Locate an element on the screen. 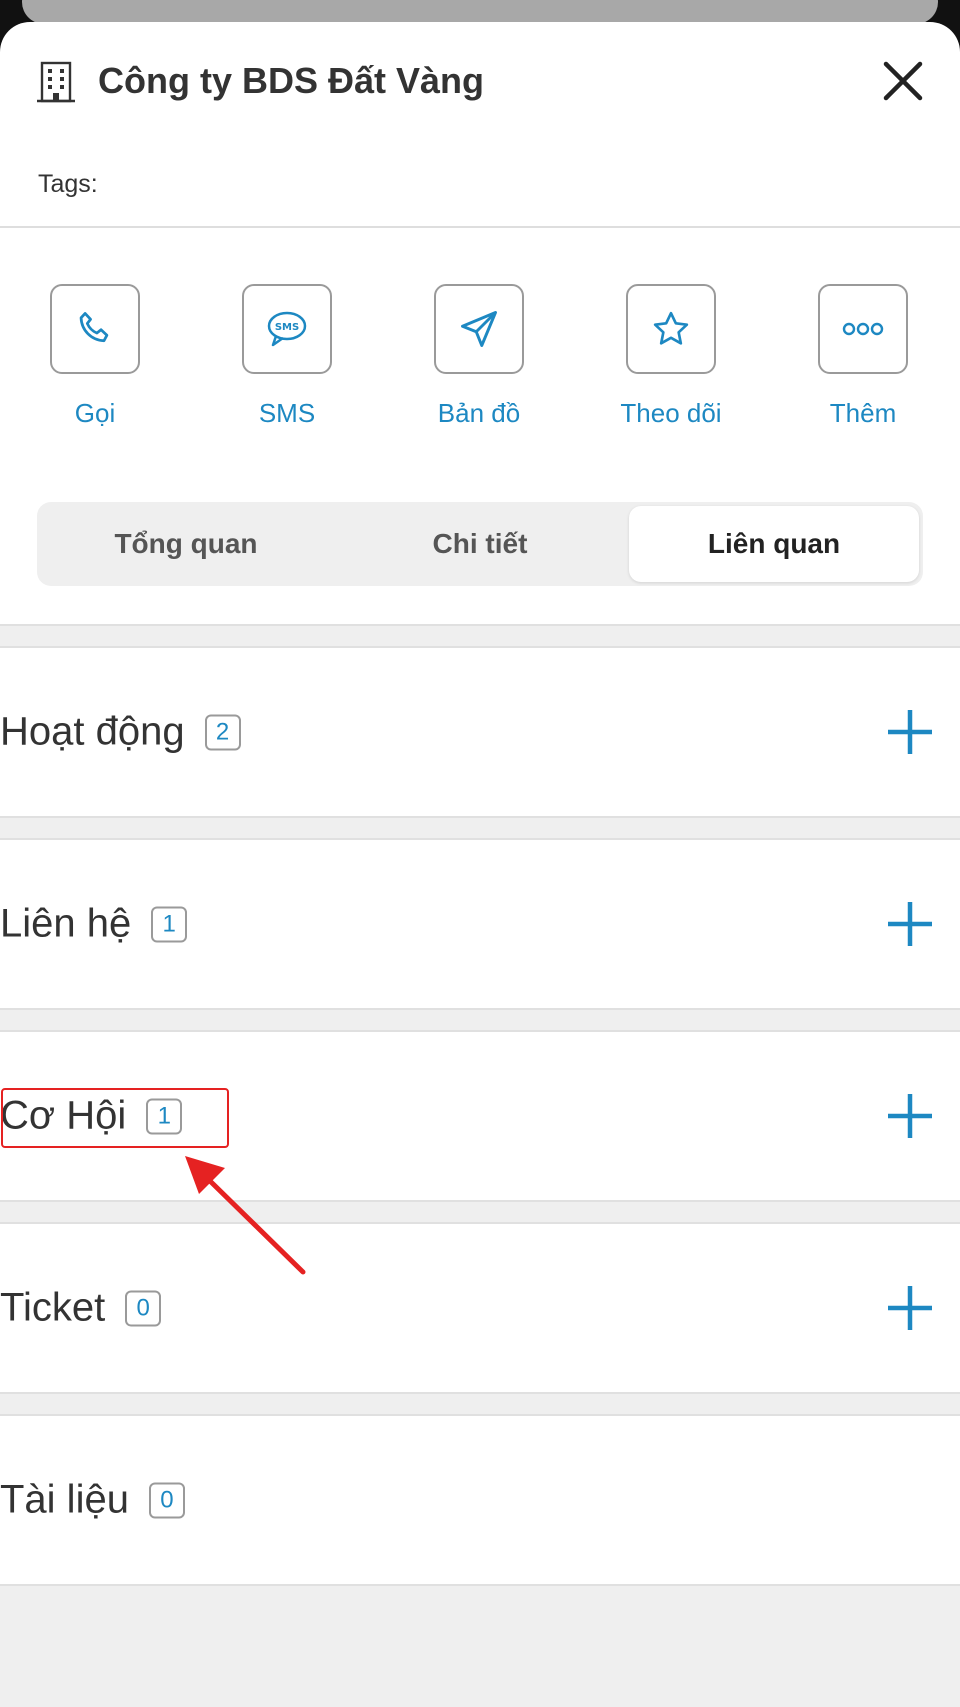 The height and width of the screenshot is (1707, 960). section-row-contacts: Liên hệ 1 is located at coordinates (480, 924).